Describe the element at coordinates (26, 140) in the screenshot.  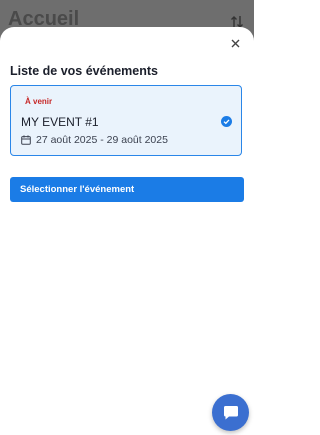
I see `calendar-icon` at that location.